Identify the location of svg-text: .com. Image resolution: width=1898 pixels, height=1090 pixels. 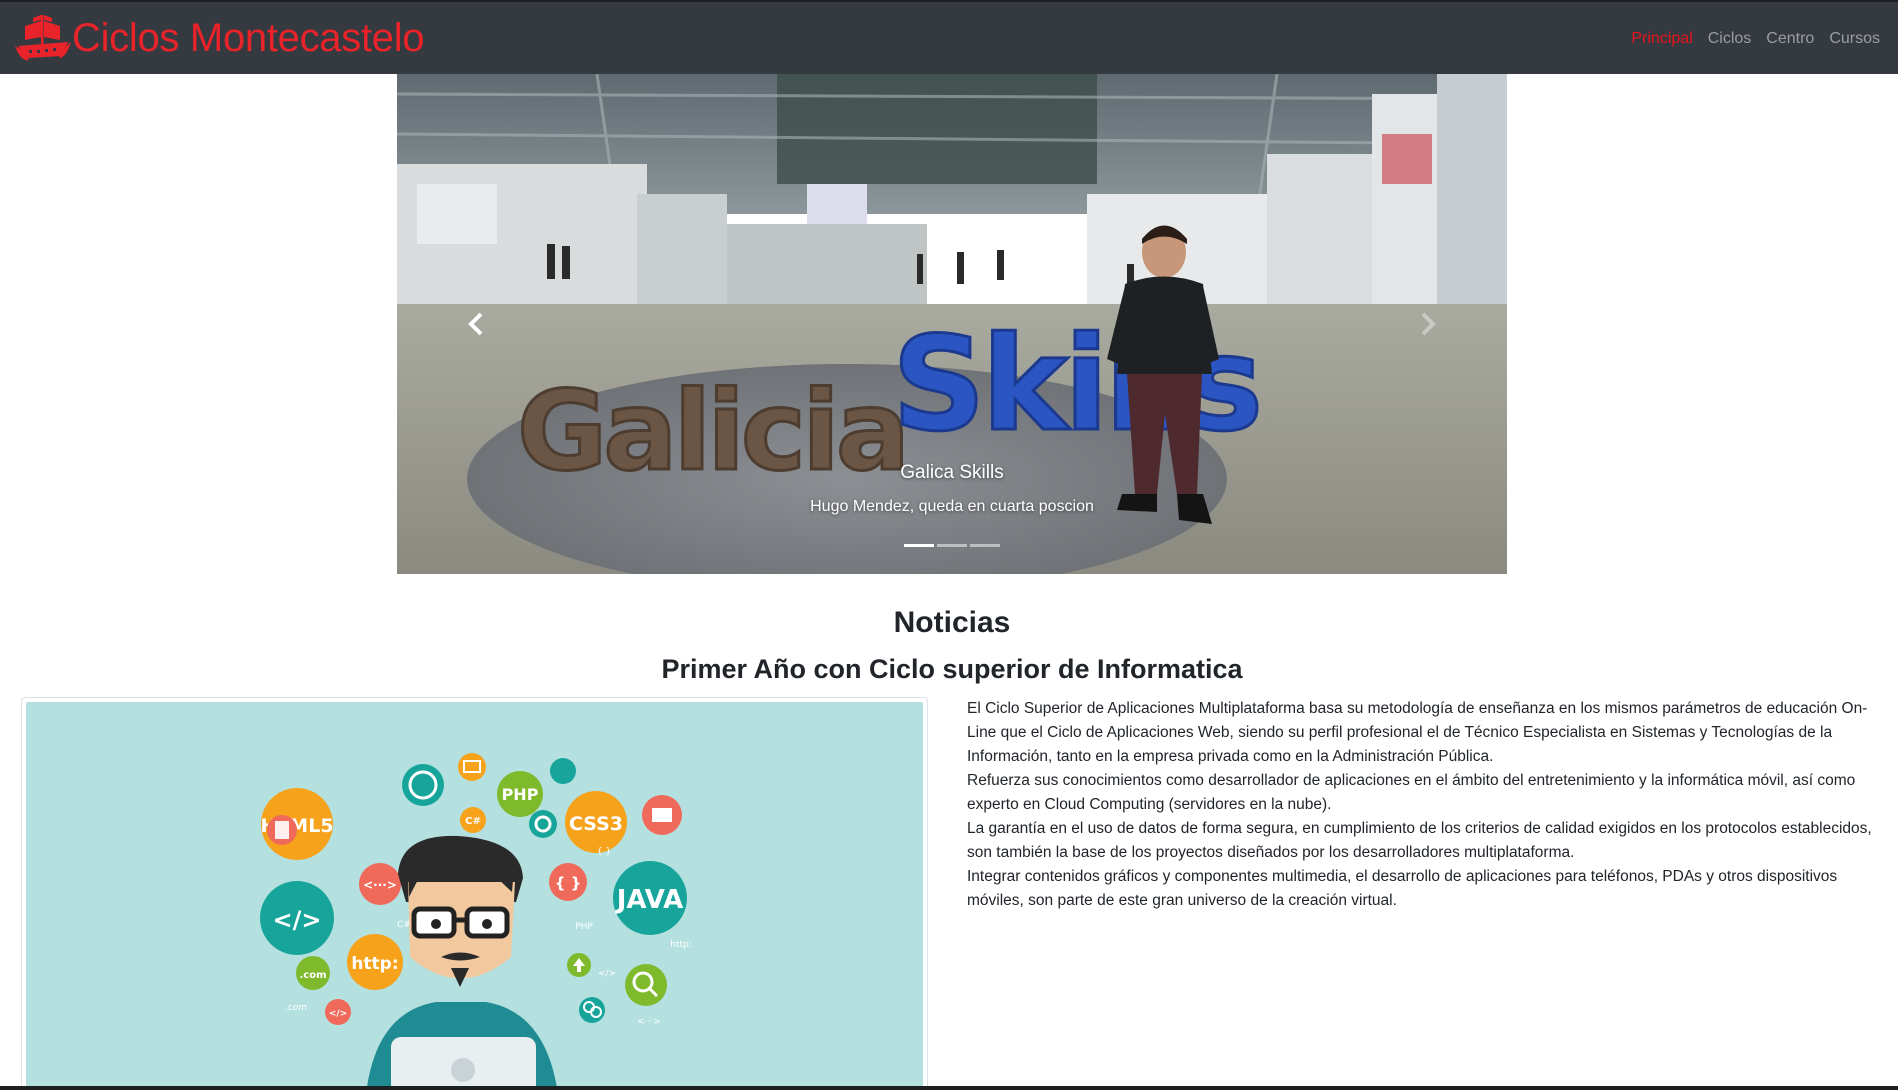
(296, 1008).